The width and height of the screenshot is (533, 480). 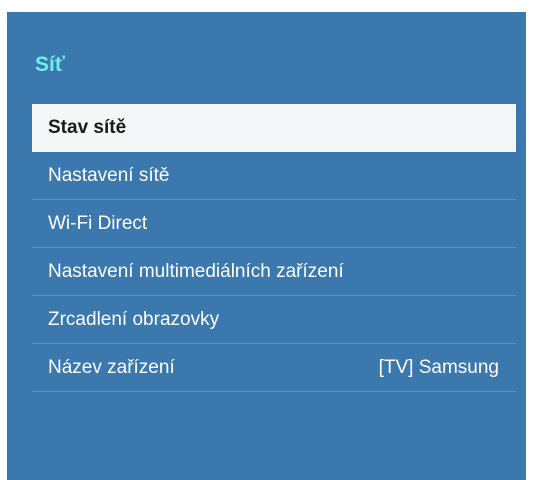 I want to click on device-name-value: [TV] Samsung, so click(x=438, y=367).